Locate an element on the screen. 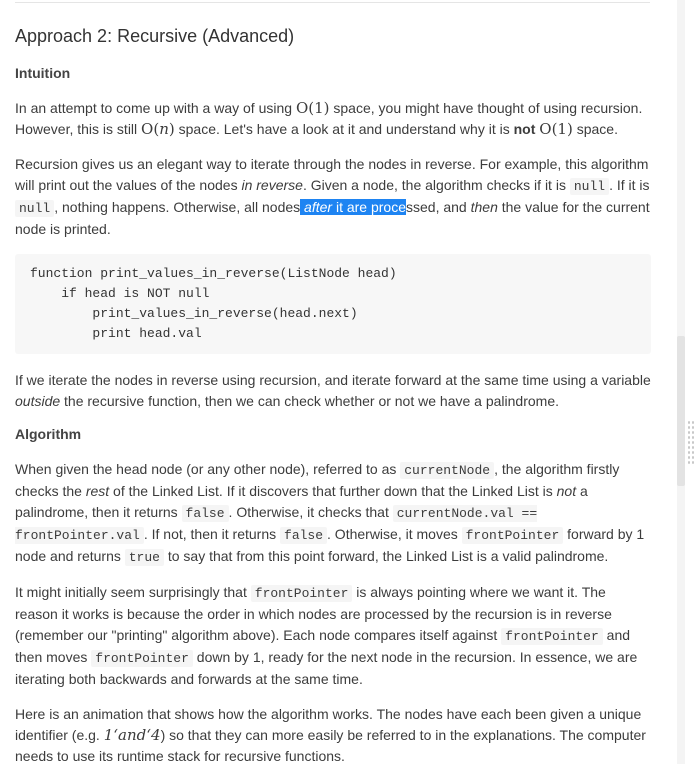  code-line: print head.val is located at coordinates (116, 333).